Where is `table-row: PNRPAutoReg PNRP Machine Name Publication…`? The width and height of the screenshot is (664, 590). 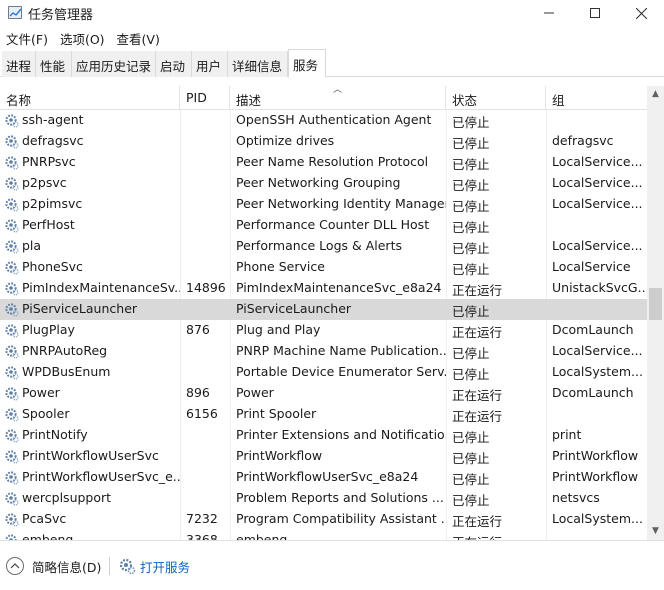 table-row: PNRPAutoReg PNRP Machine Name Publication… is located at coordinates (323, 351).